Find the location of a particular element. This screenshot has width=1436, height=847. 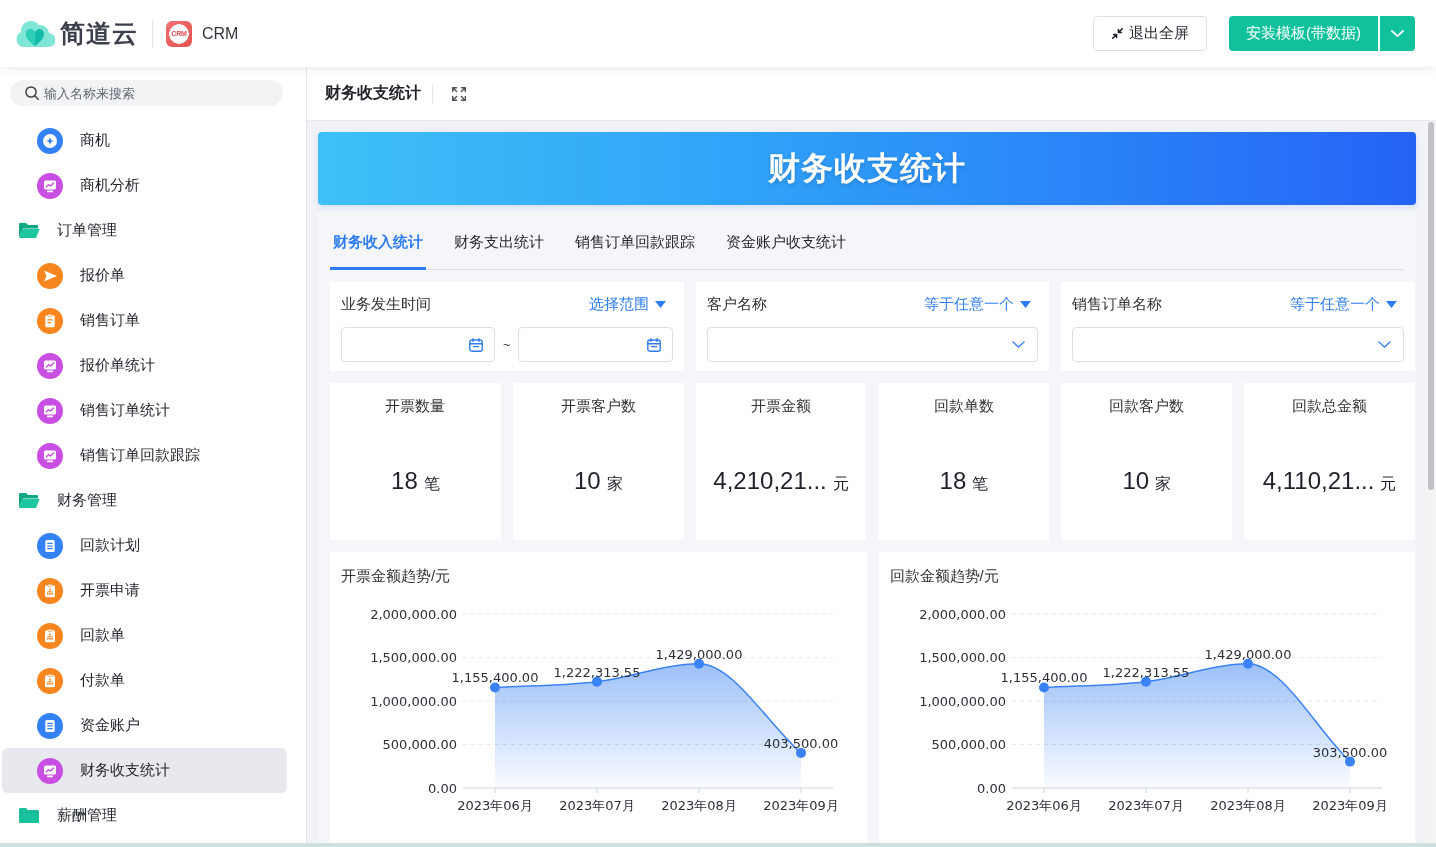

minimize-icon is located at coordinates (1117, 33).